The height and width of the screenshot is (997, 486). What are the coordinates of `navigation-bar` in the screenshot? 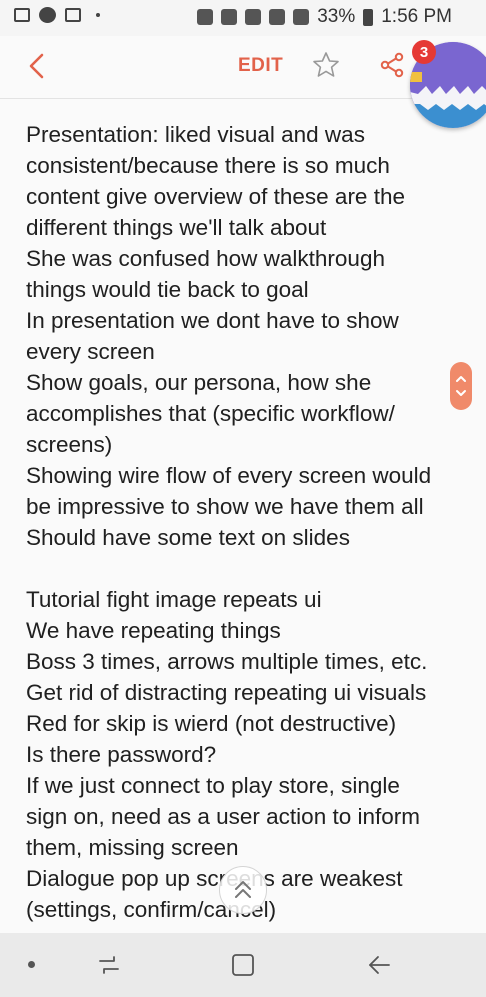 It's located at (243, 965).